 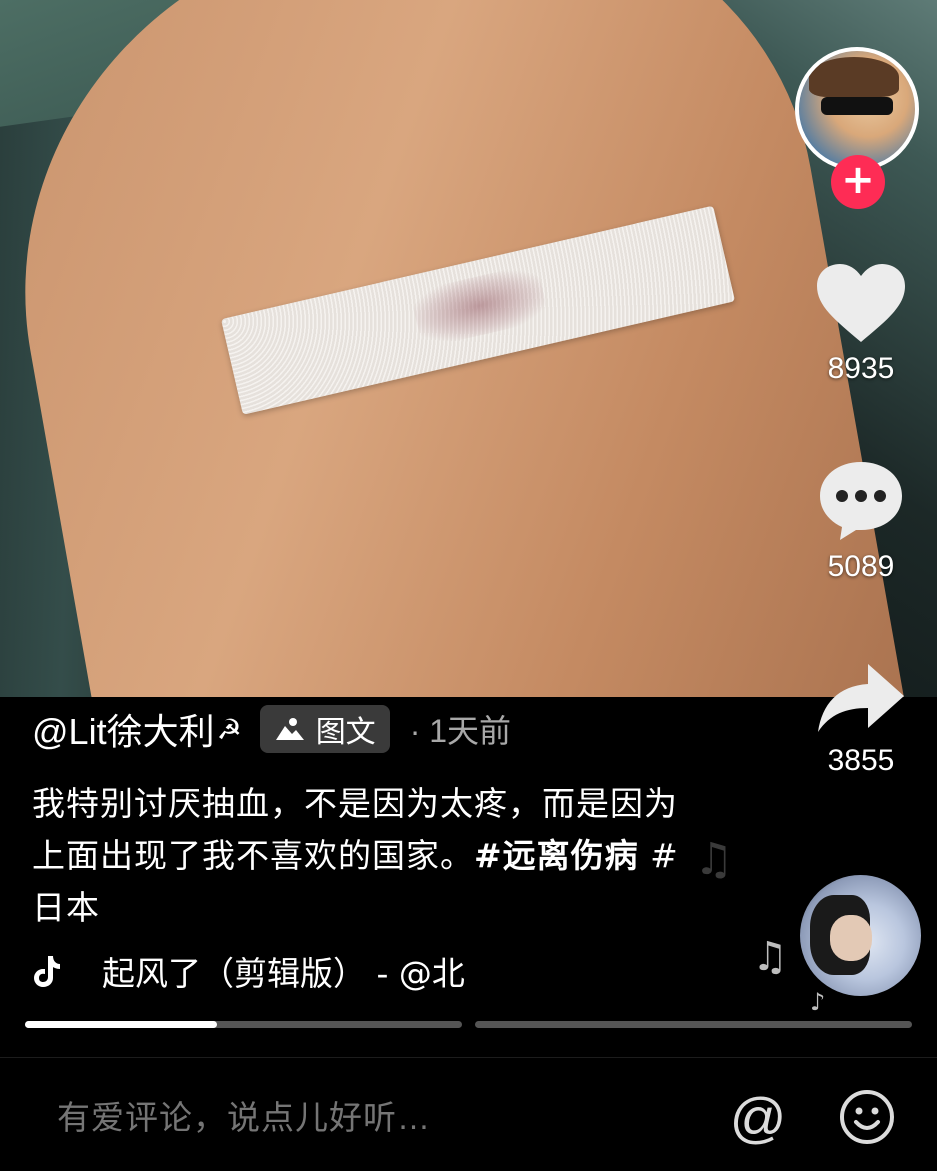 I want to click on tiktok-note-icon, so click(x=47, y=971).